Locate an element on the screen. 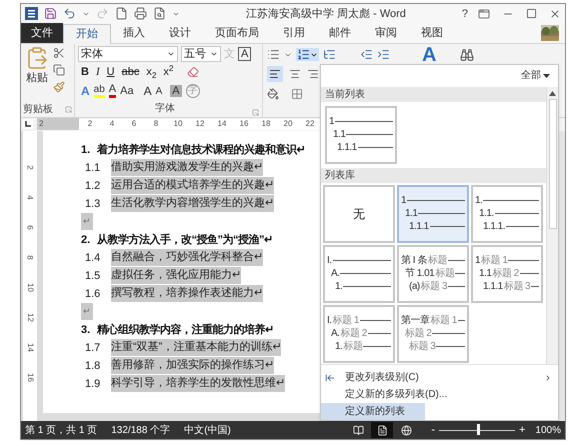 This screenshot has height=444, width=586. ribbon-tab: 插入 is located at coordinates (134, 33).